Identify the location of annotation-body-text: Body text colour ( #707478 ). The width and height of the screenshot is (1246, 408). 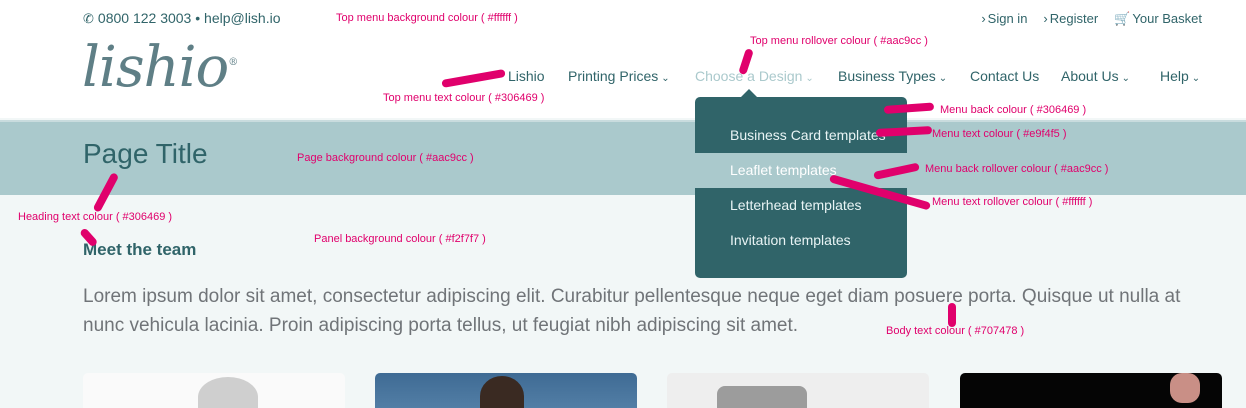
(955, 331).